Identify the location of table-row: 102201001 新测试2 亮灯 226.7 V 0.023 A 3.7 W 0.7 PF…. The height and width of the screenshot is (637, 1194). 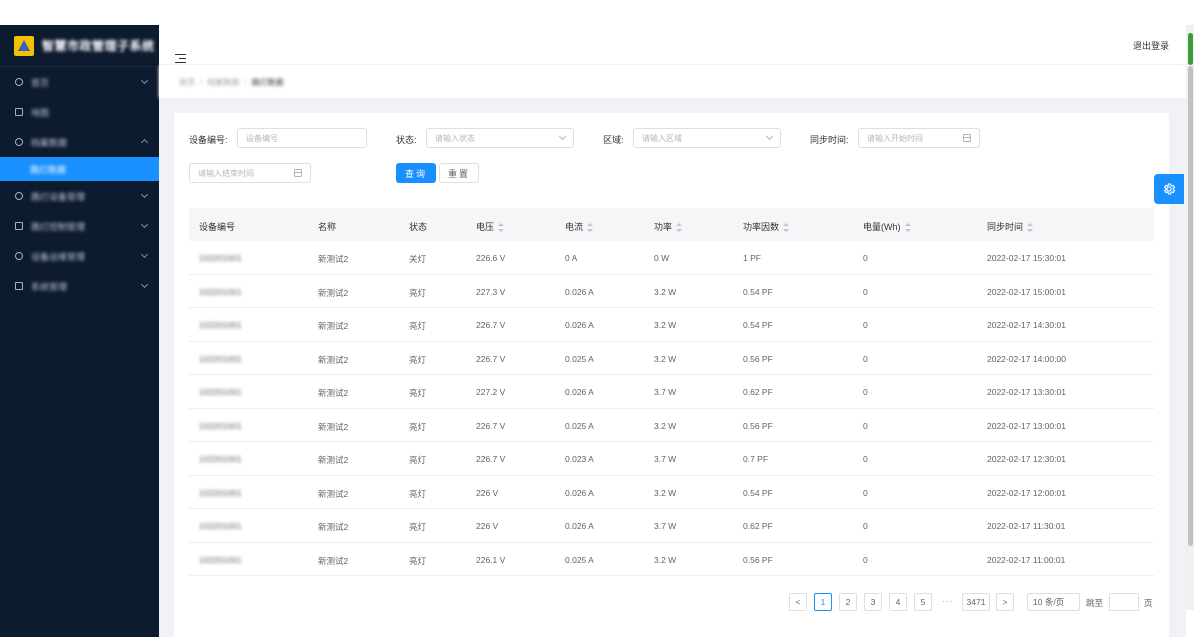
(671, 459).